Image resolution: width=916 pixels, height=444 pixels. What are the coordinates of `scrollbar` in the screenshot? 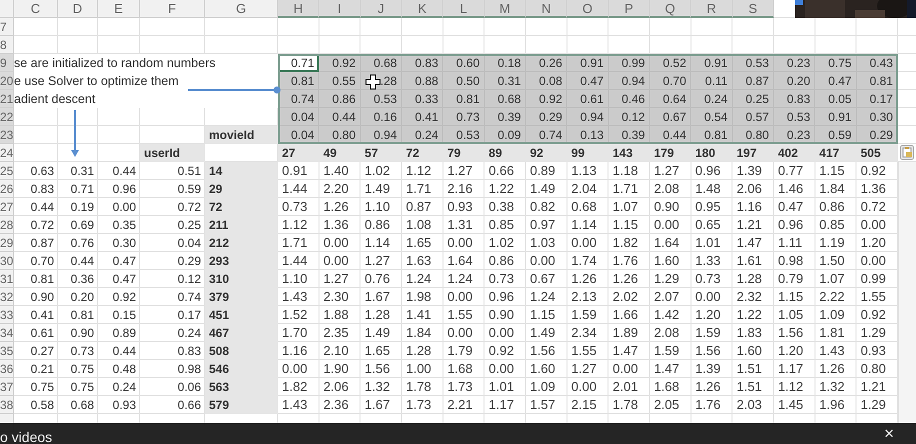 It's located at (907, 292).